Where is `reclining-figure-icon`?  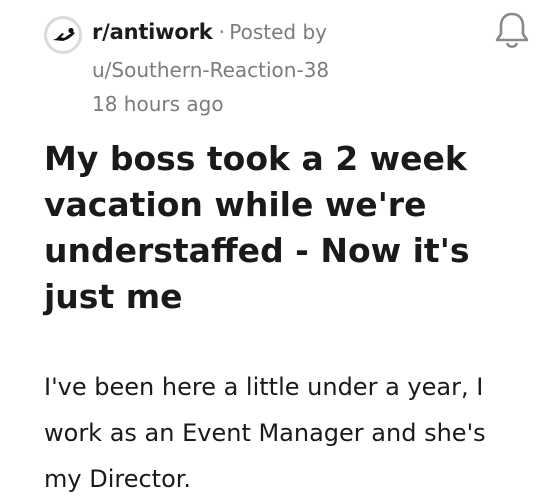
reclining-figure-icon is located at coordinates (64, 34).